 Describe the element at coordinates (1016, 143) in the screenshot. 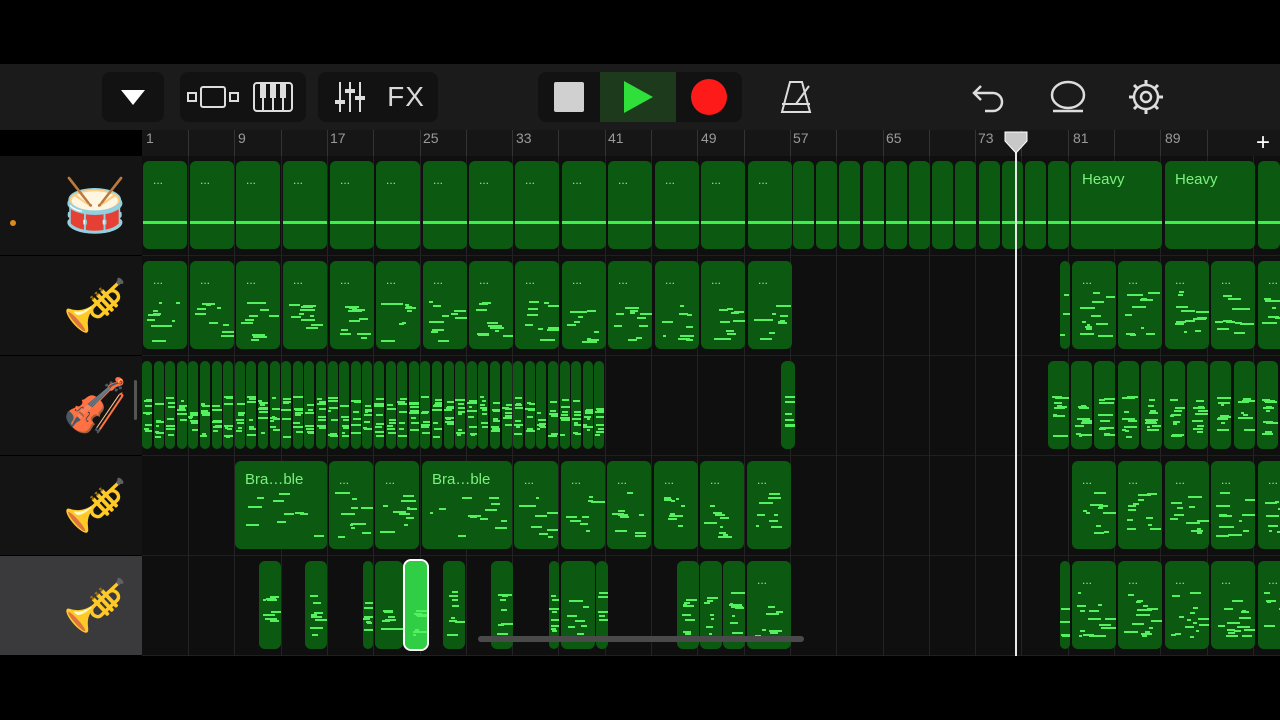

I see `playhead-handle` at that location.